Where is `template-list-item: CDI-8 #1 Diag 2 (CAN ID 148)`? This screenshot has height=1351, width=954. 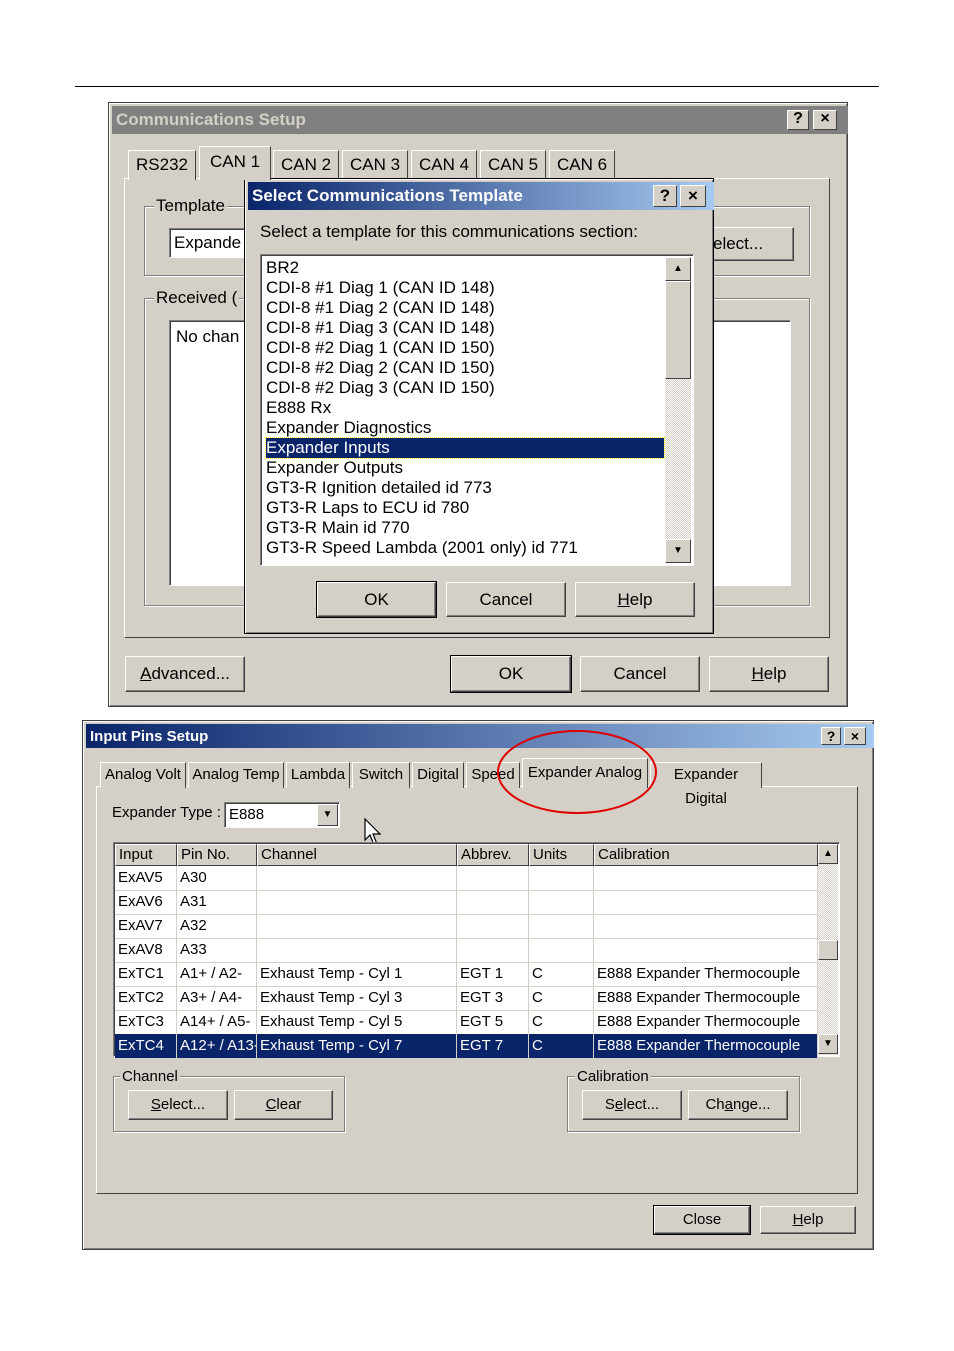
template-list-item: CDI-8 #1 Diag 2 (CAN ID 148) is located at coordinates (464, 308).